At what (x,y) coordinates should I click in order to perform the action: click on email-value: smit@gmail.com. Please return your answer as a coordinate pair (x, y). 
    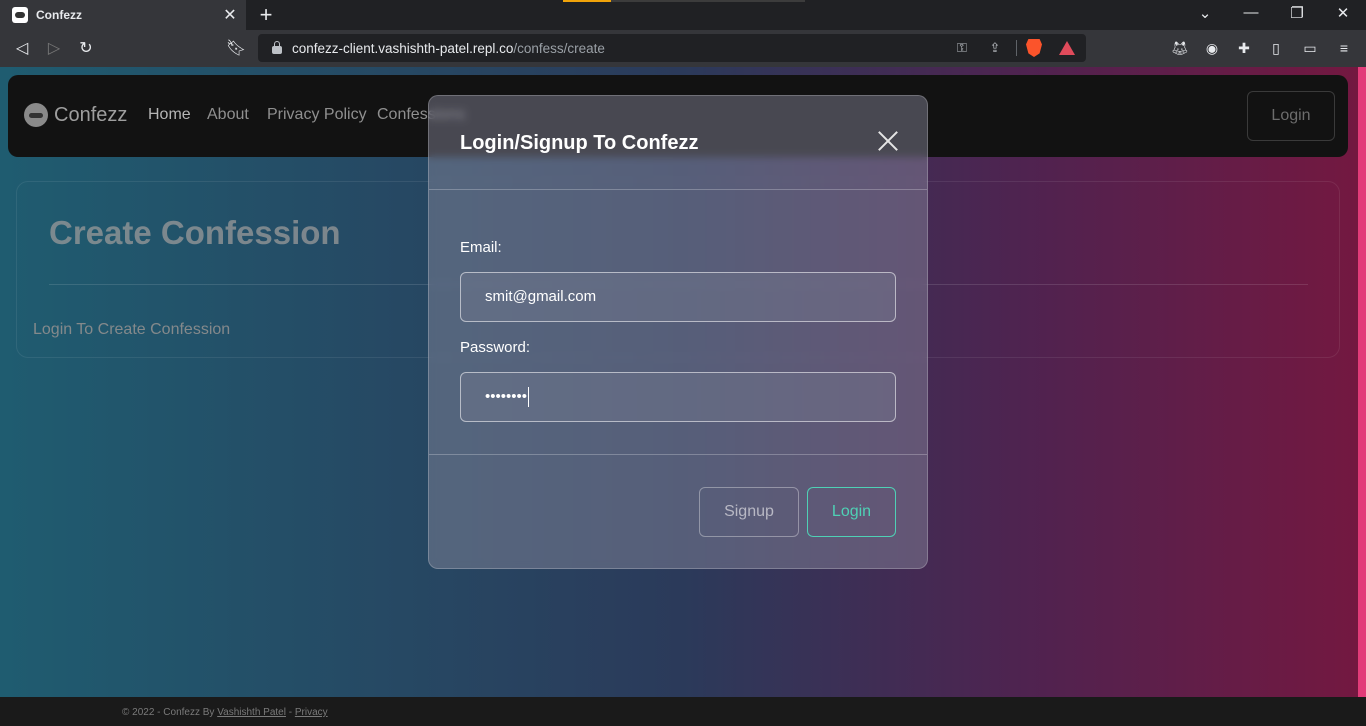
    Looking at the image, I should click on (541, 296).